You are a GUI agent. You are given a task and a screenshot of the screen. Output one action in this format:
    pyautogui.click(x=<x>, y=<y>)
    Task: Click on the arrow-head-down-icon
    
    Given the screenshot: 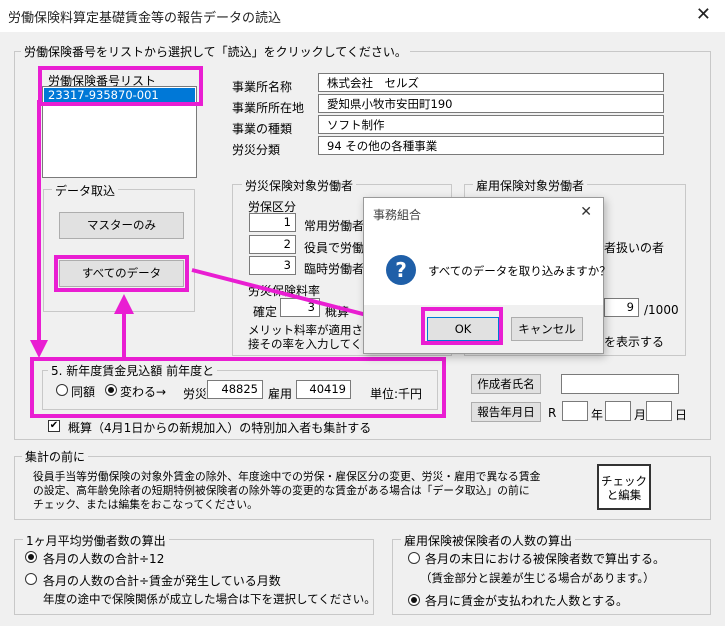 What is the action you would take?
    pyautogui.click(x=39, y=349)
    